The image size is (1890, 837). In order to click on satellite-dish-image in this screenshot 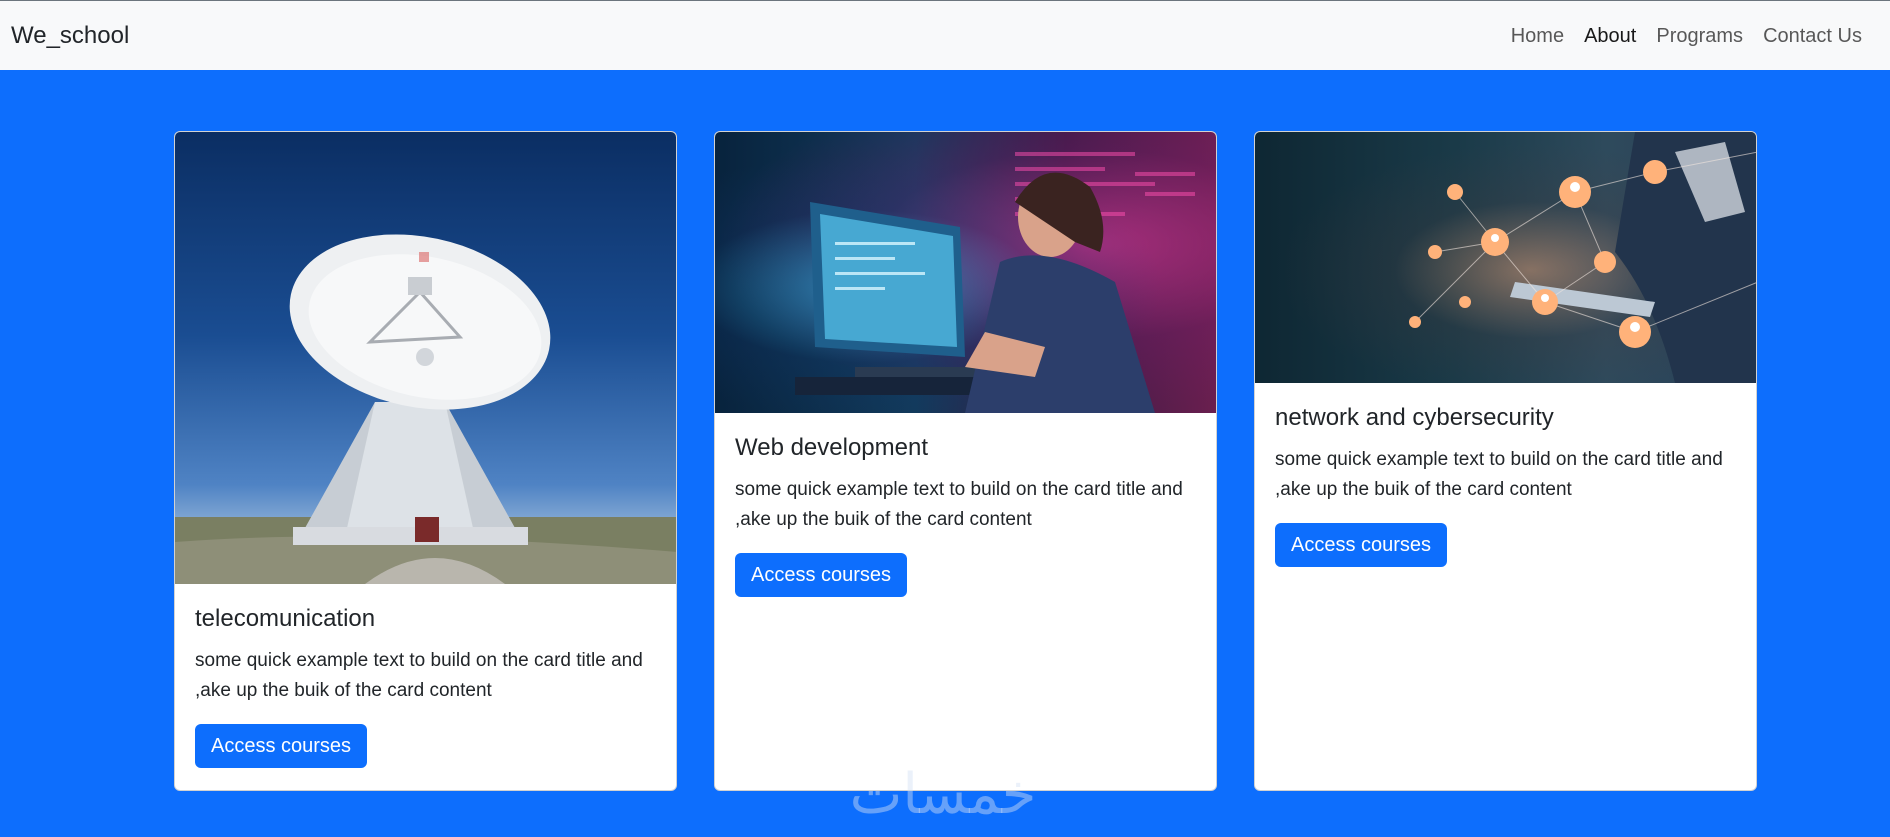, I will do `click(425, 358)`.